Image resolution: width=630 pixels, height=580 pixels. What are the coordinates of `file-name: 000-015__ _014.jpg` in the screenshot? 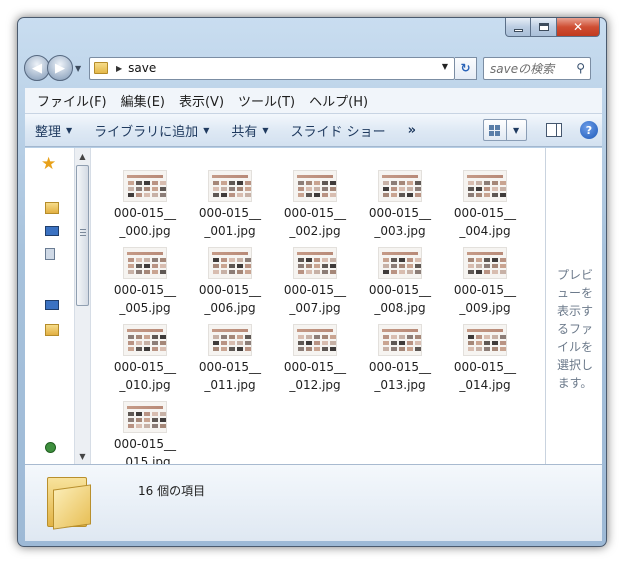 It's located at (485, 376).